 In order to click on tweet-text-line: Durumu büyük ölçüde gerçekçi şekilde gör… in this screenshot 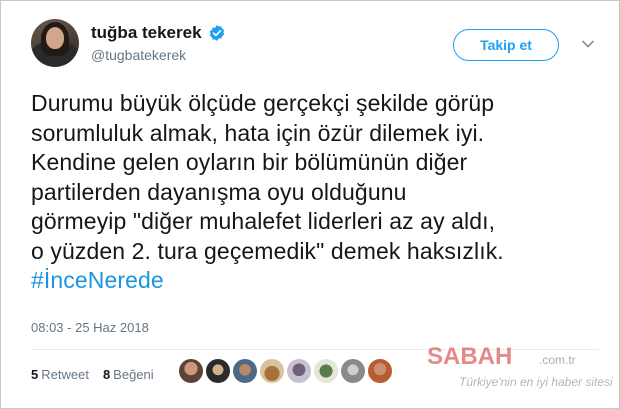, I will do `click(263, 103)`.